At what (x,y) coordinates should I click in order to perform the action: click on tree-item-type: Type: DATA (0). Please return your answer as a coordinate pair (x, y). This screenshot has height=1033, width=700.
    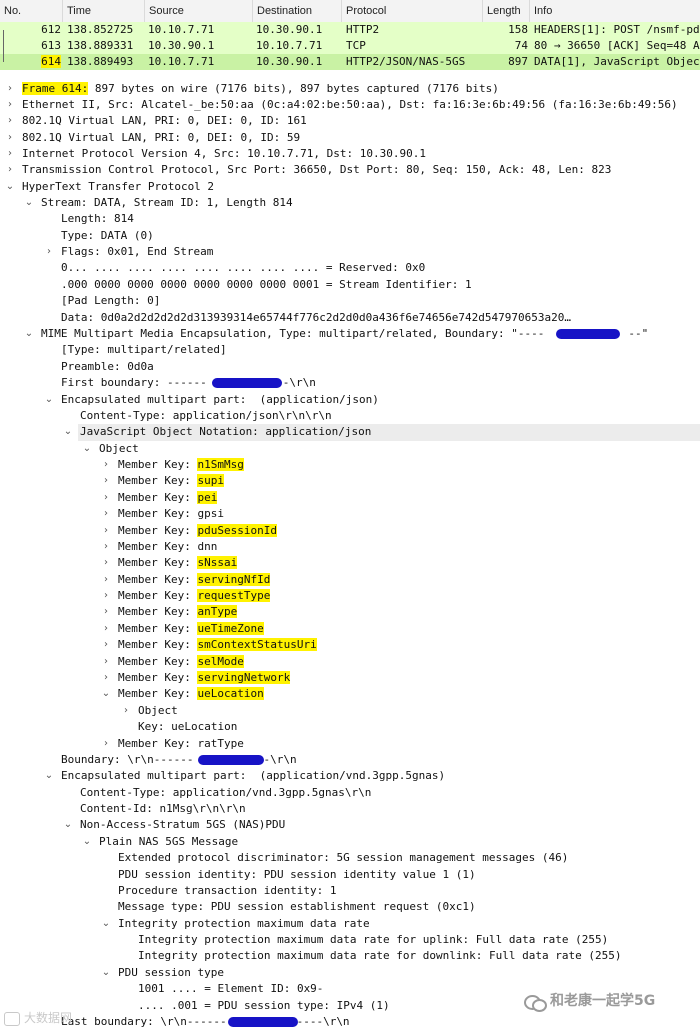
    Looking at the image, I should click on (107, 236).